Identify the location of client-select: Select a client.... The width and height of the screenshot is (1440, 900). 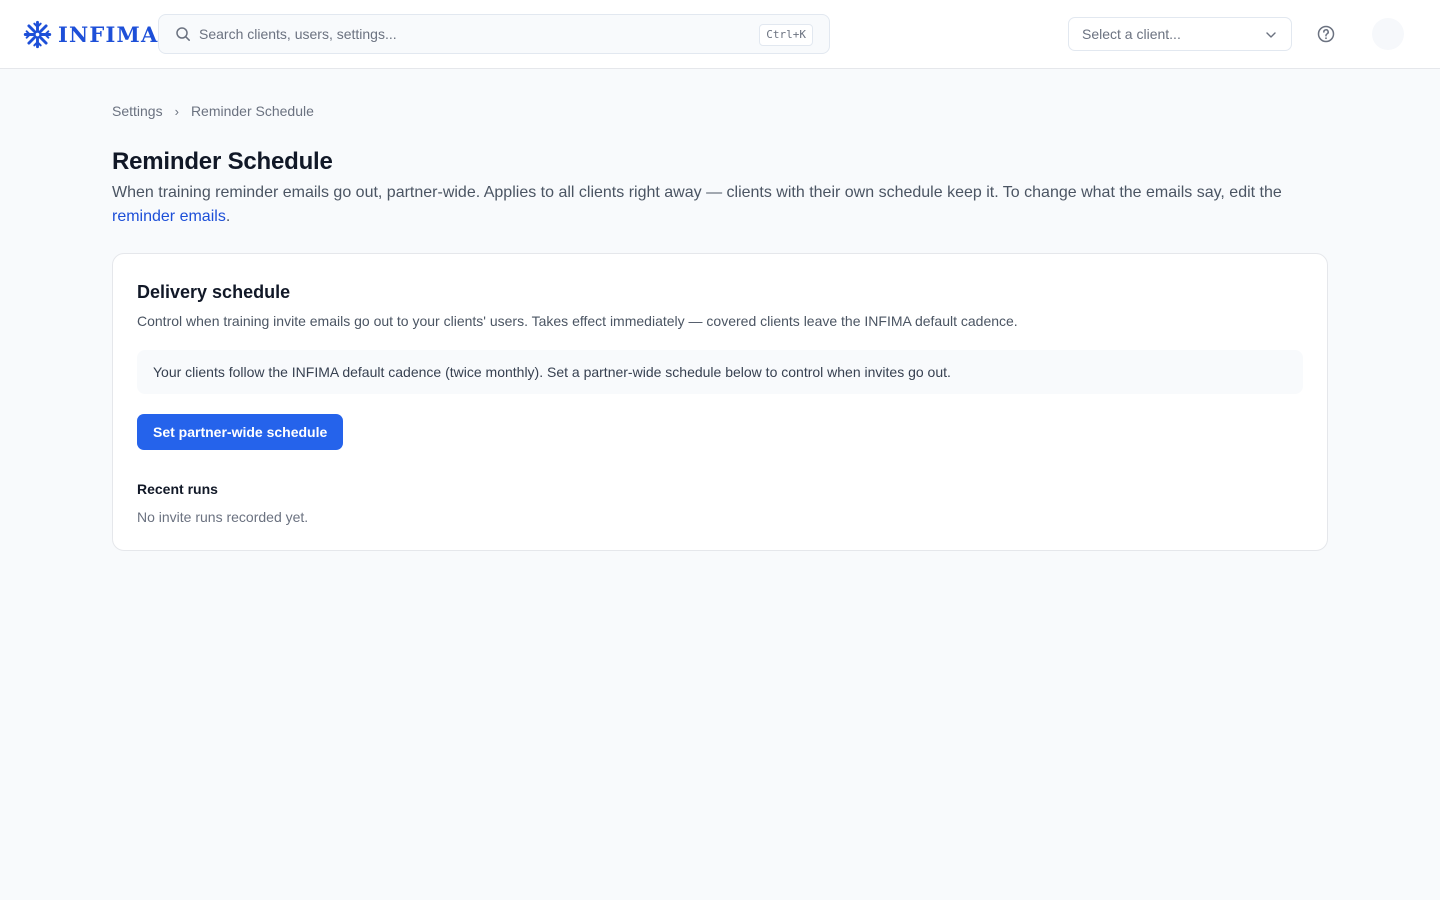
(1180, 34).